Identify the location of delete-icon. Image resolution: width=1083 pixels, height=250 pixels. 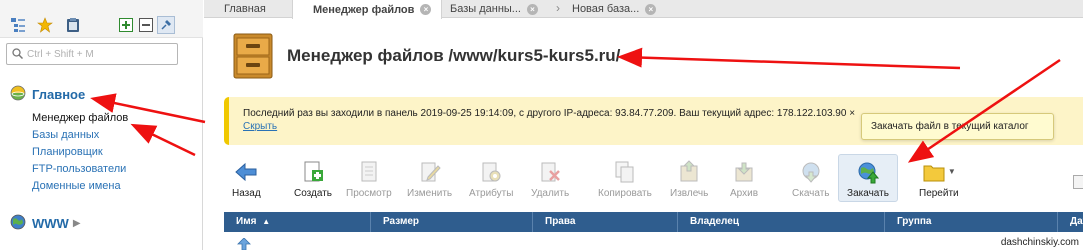
(550, 172).